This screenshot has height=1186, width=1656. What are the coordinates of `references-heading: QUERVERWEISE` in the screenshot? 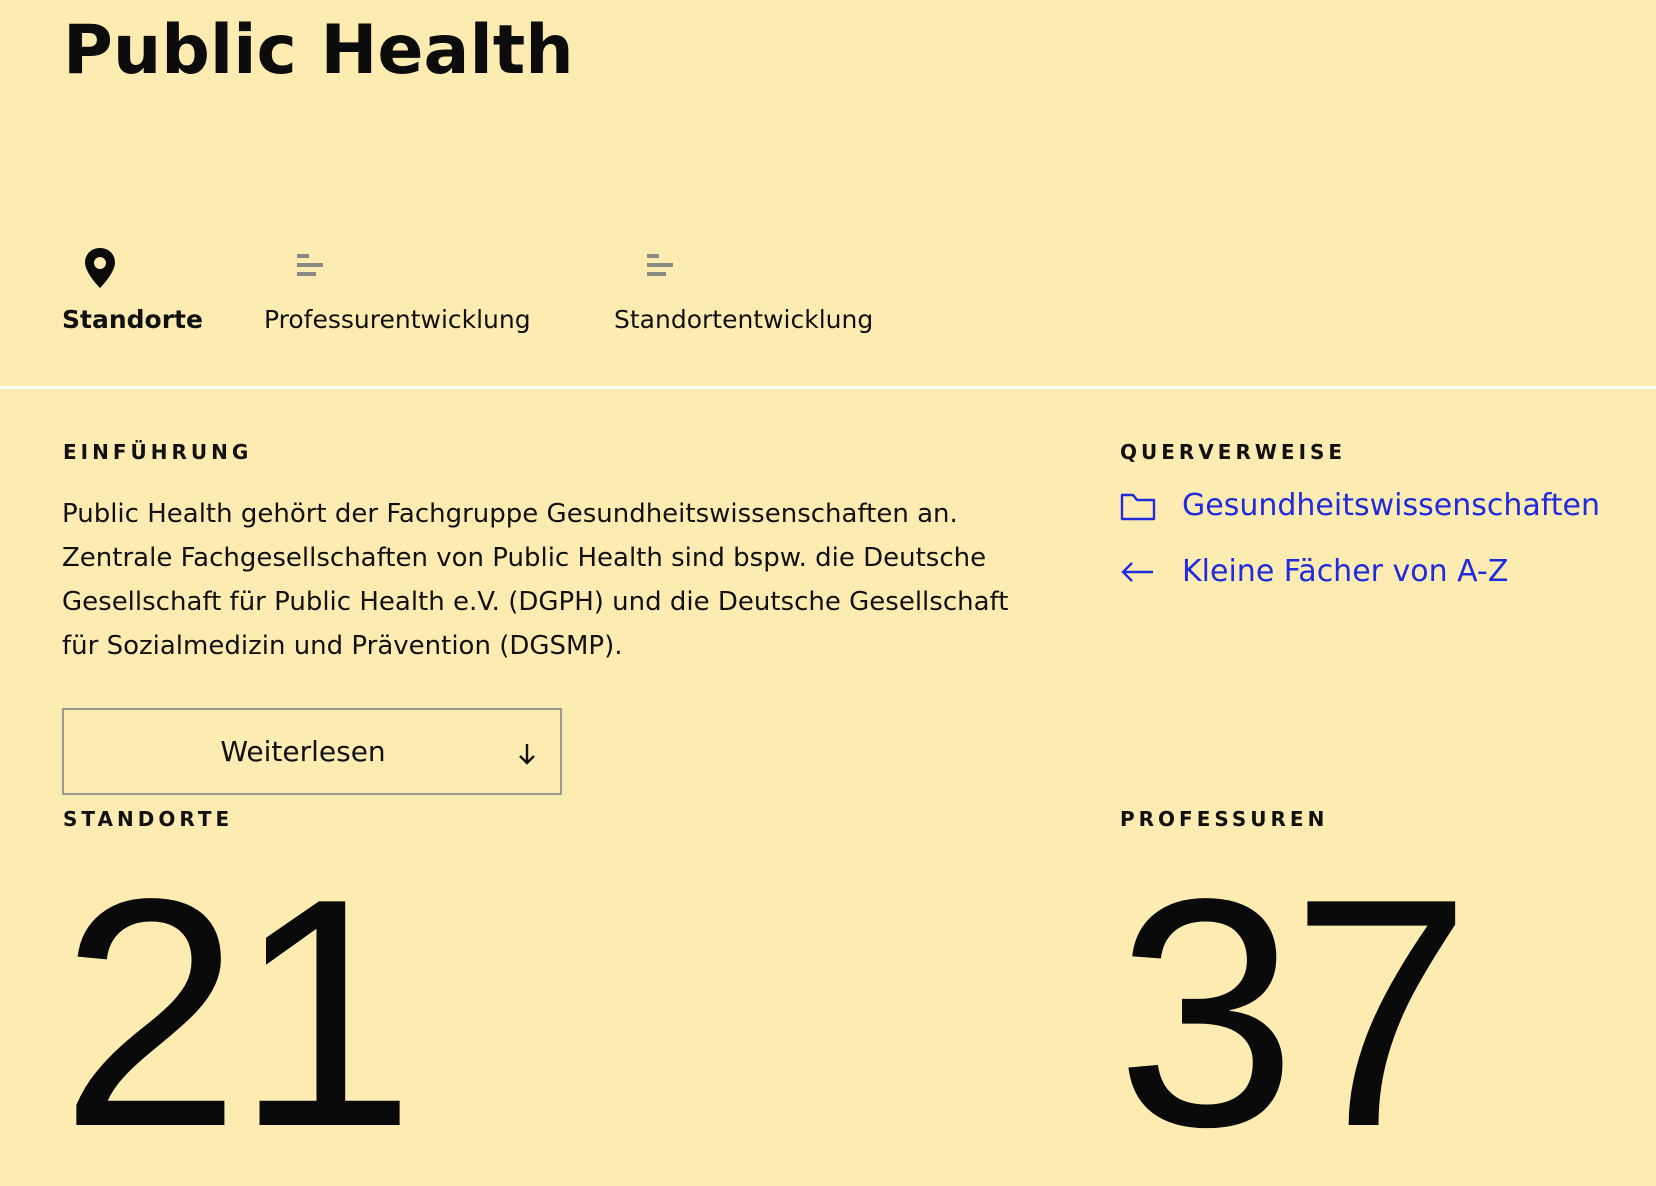 It's located at (1233, 452).